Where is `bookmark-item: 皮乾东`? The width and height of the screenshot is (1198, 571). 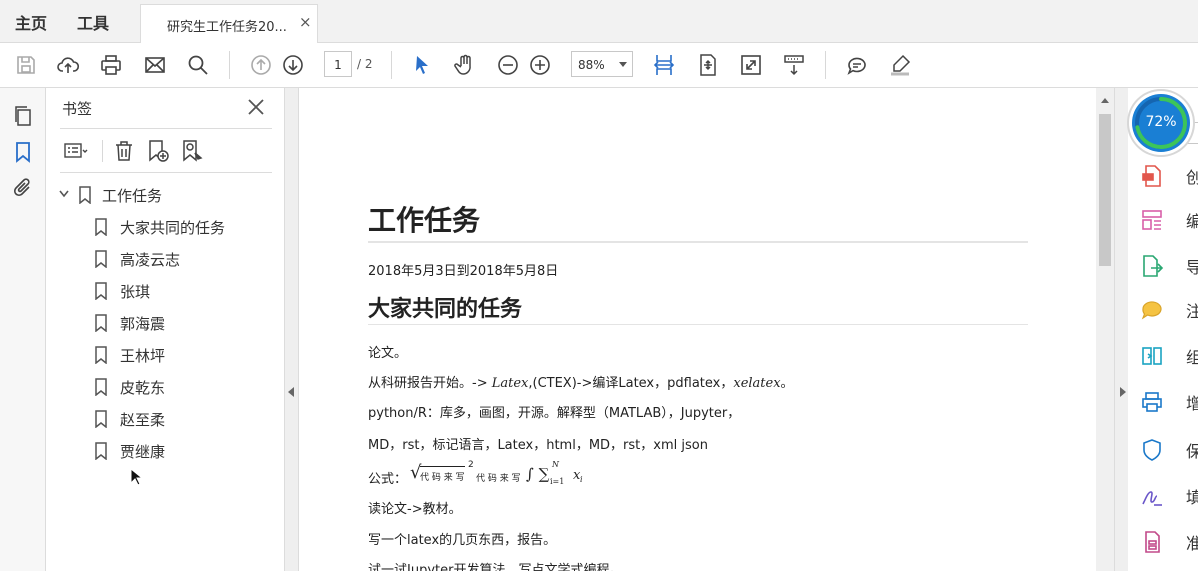 bookmark-item: 皮乾东 is located at coordinates (184, 388).